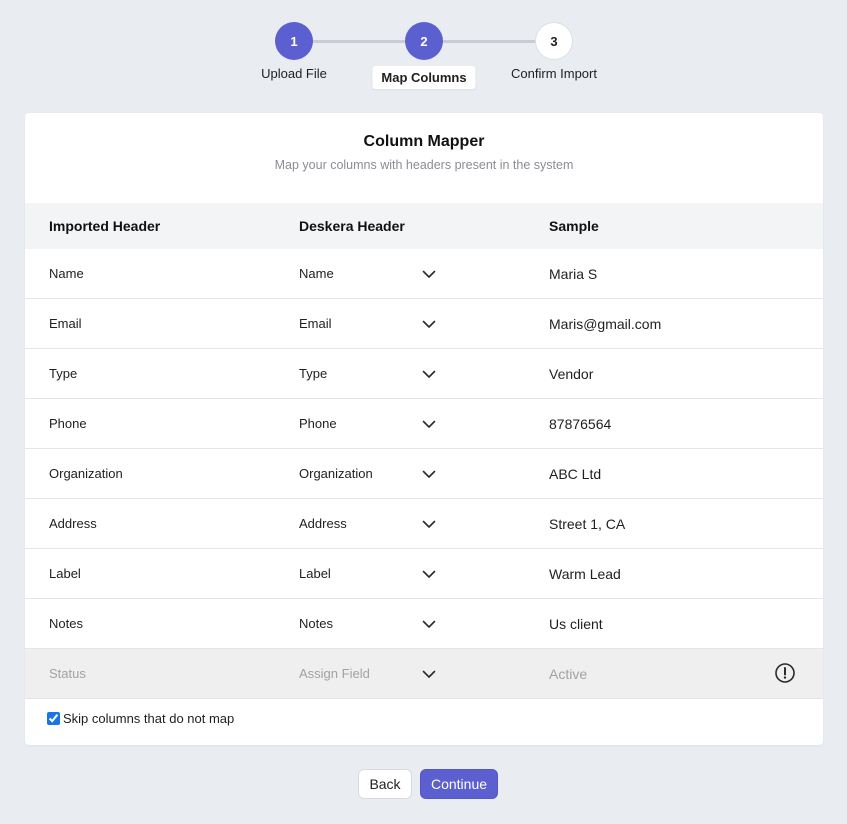 The image size is (847, 824). Describe the element at coordinates (587, 523) in the screenshot. I see `sample-cell: Street 1, CA` at that location.